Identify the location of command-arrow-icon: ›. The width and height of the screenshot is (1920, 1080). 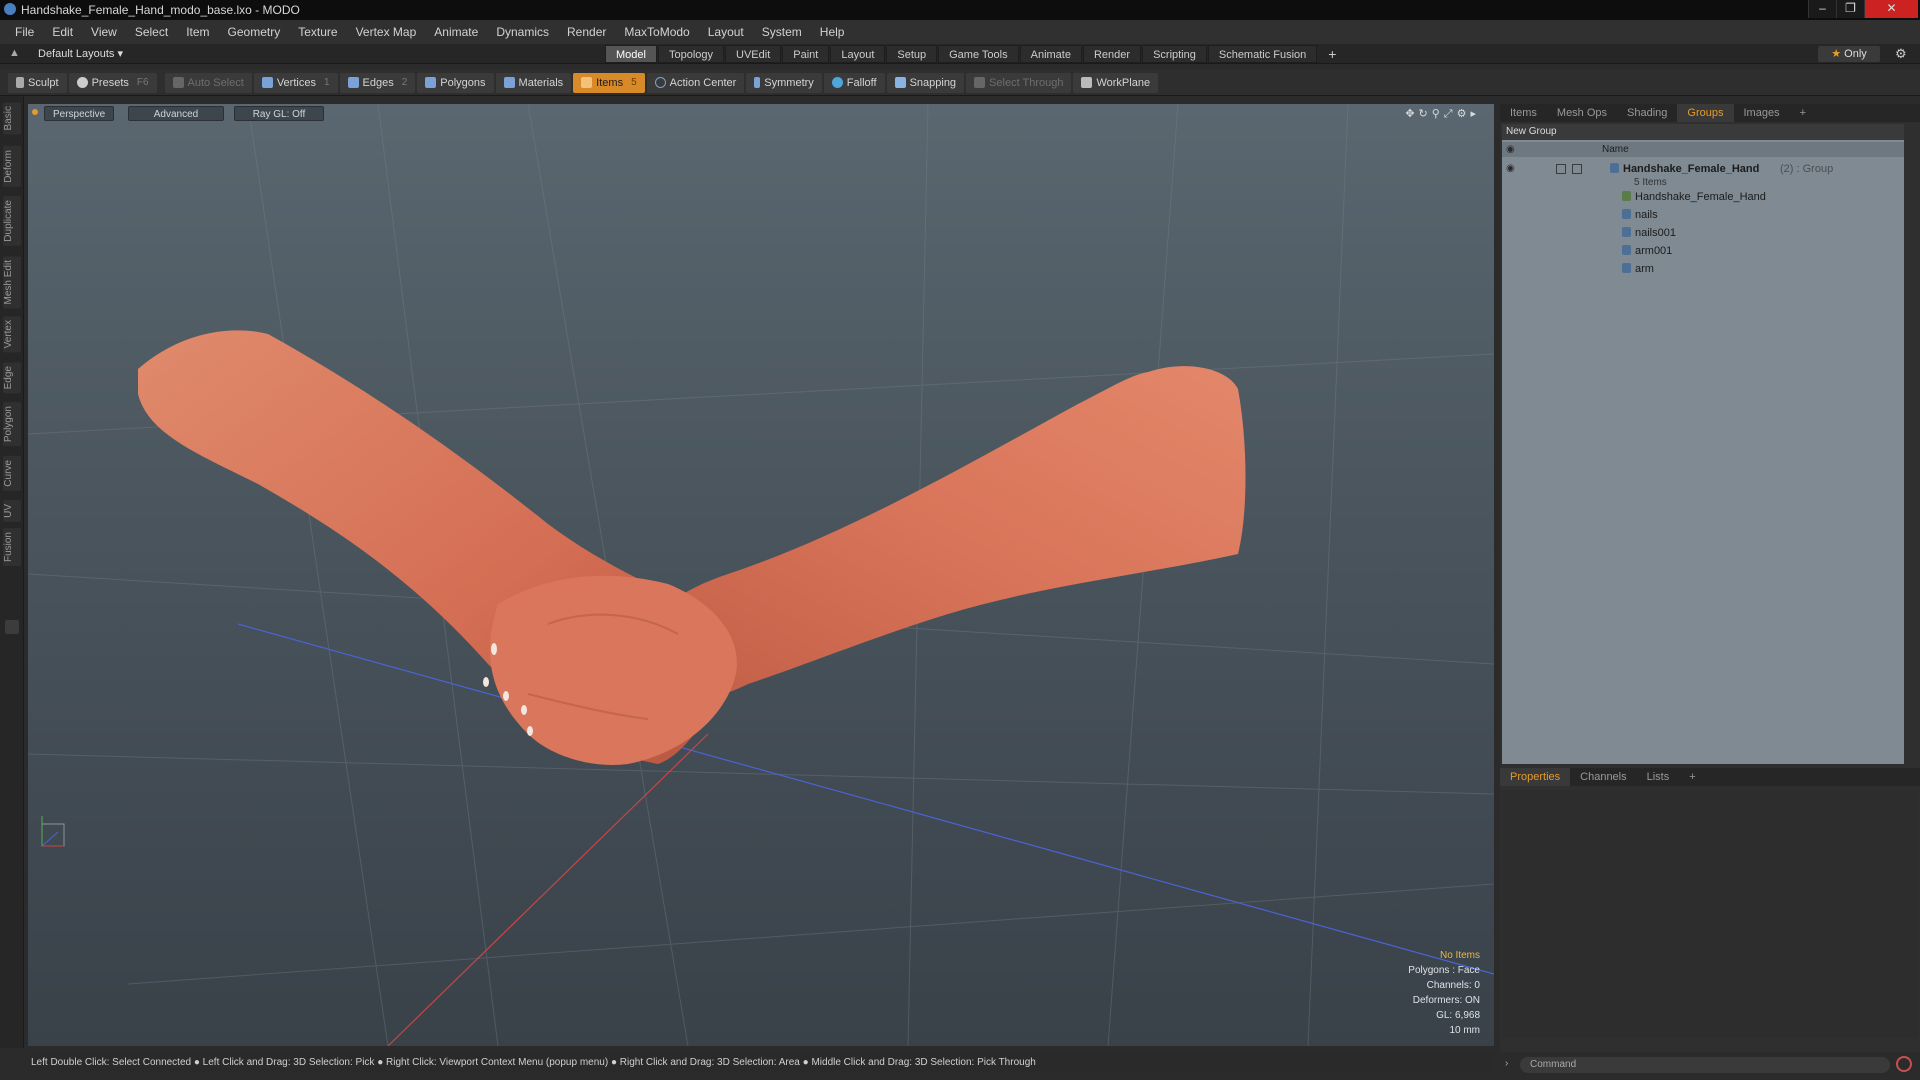
(1506, 1063).